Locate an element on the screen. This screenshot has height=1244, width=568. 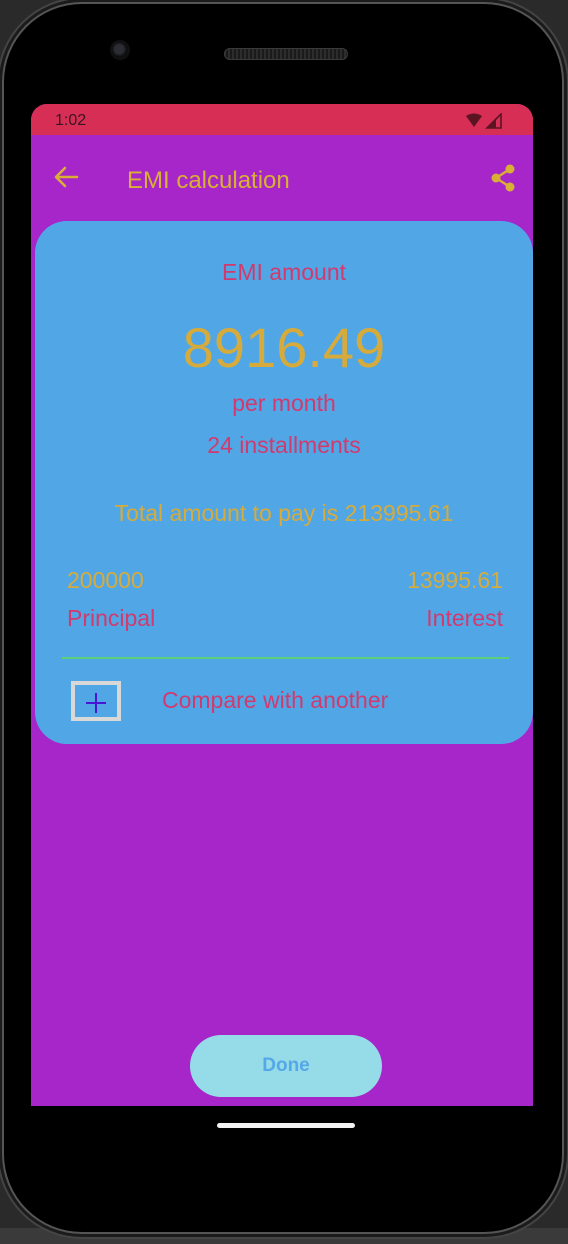
done-button: Done is located at coordinates (286, 1066).